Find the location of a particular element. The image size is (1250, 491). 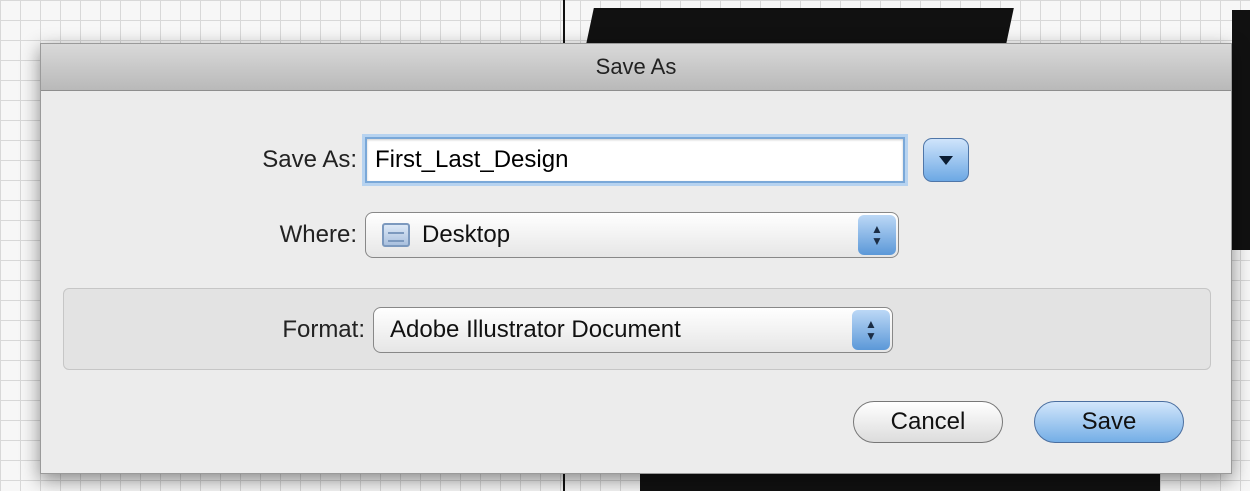

format-popup: Adobe Illustrator Document ▲ ▼ is located at coordinates (633, 330).